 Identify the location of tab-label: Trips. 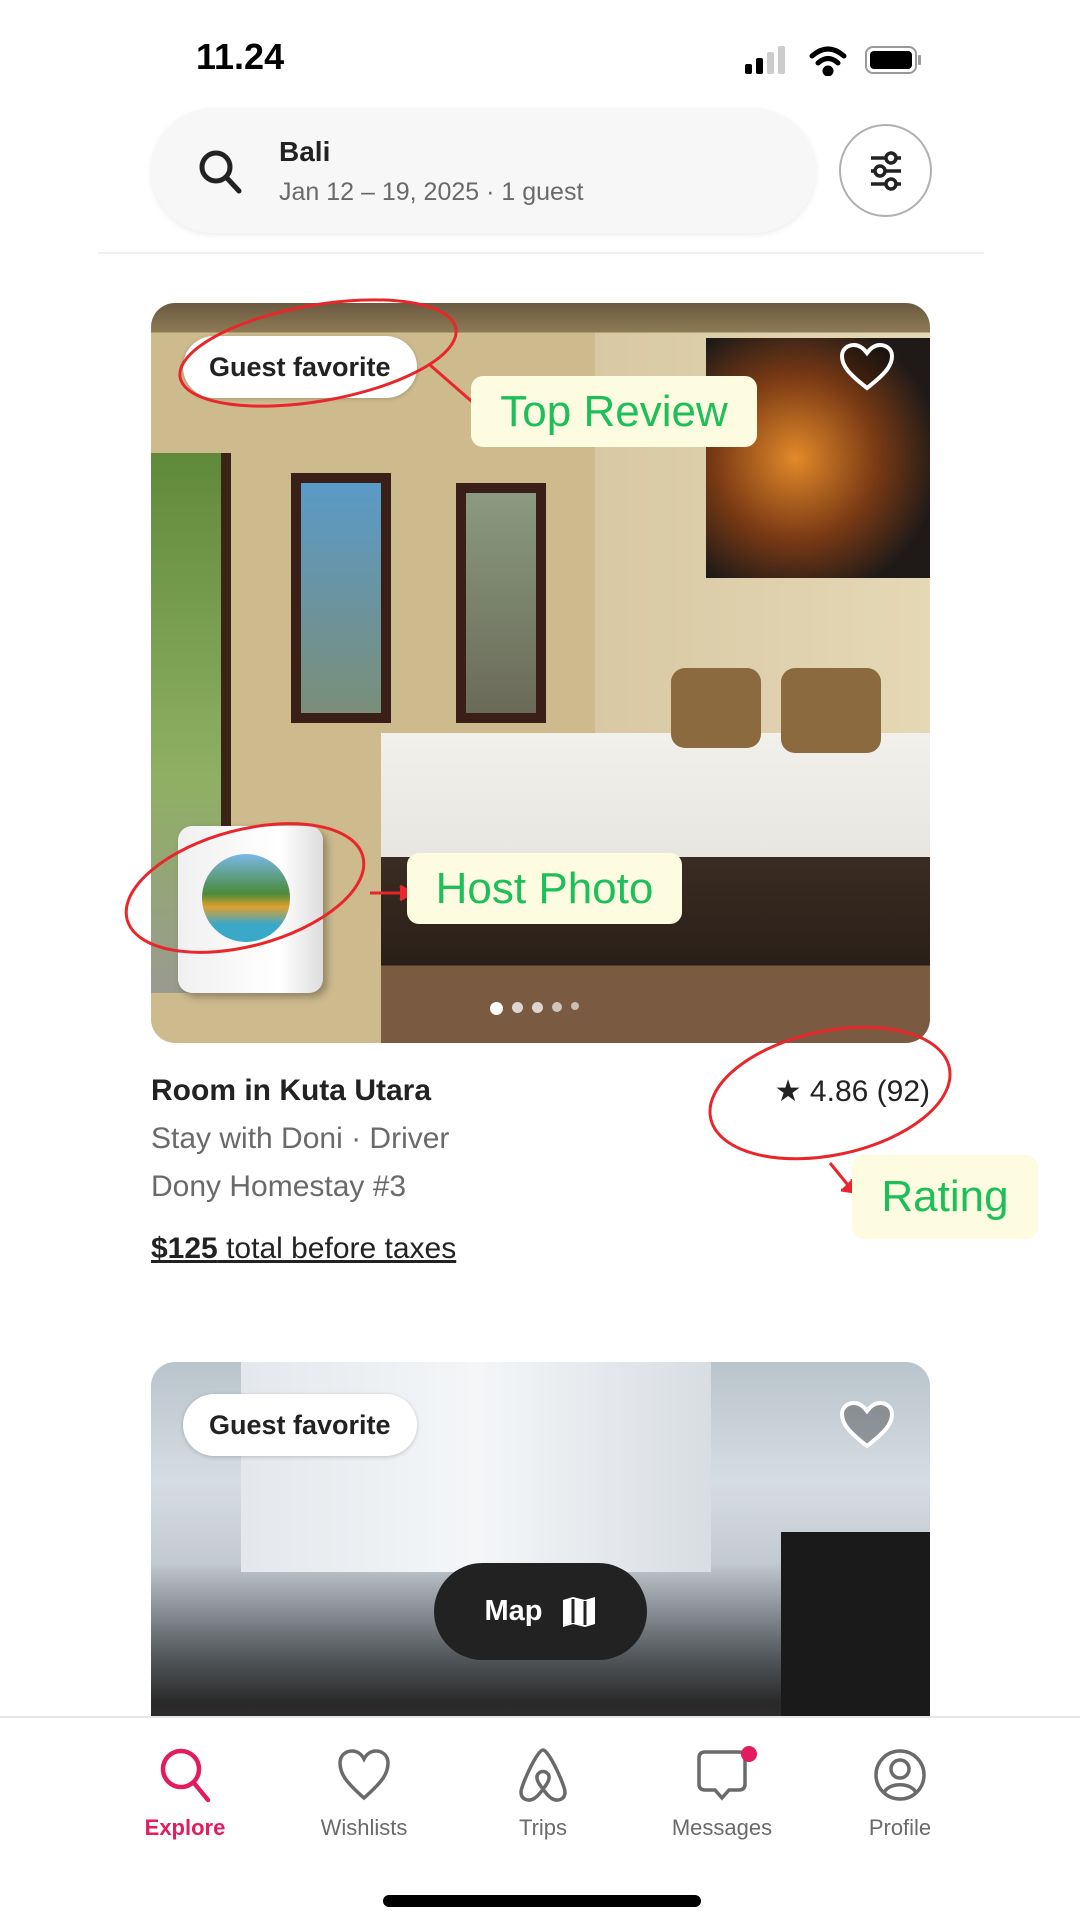
(543, 1827).